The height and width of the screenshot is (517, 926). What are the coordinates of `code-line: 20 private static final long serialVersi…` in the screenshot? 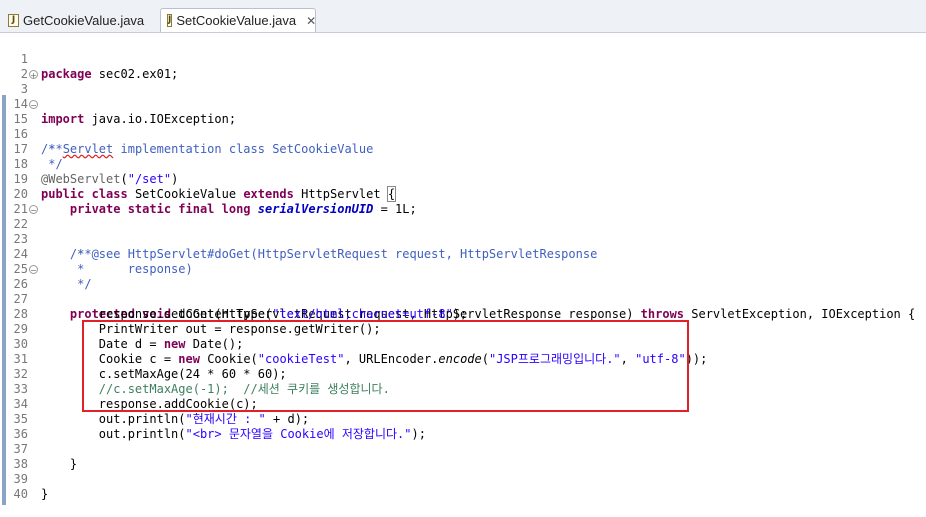 It's located at (463, 194).